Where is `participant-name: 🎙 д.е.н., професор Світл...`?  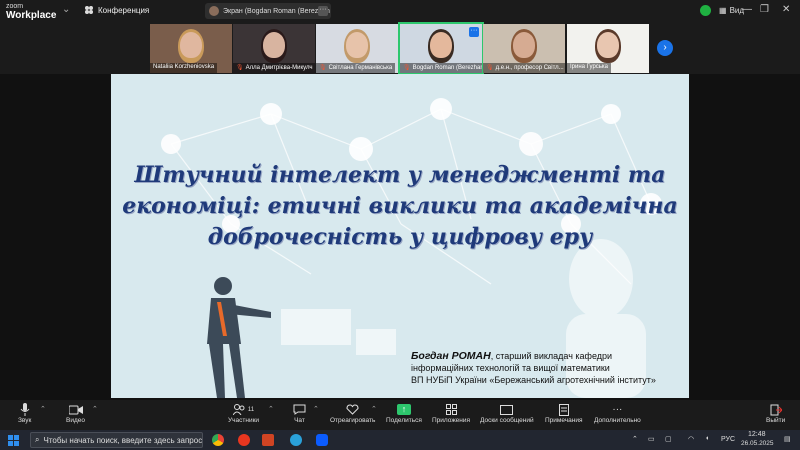
participant-name: 🎙 д.е.н., професор Світл... is located at coordinates (524, 68).